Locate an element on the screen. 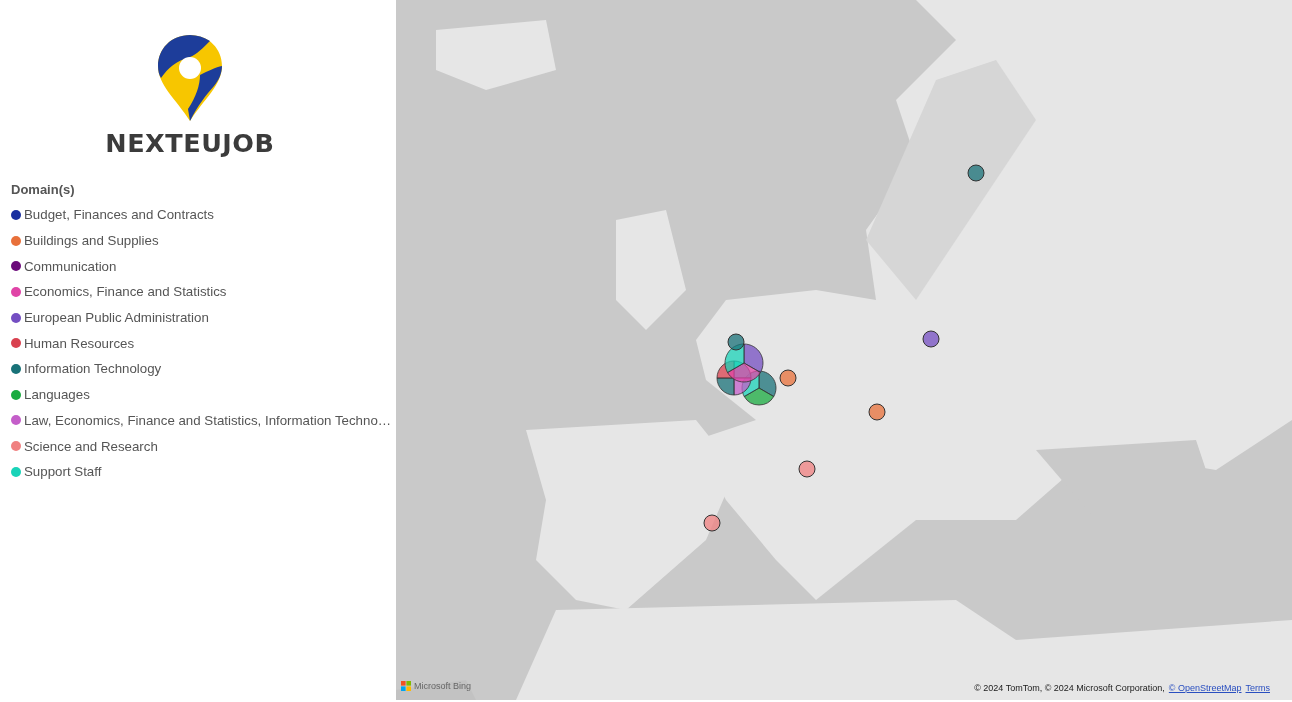 The height and width of the screenshot is (702, 1292). logo-icon is located at coordinates (190, 78).